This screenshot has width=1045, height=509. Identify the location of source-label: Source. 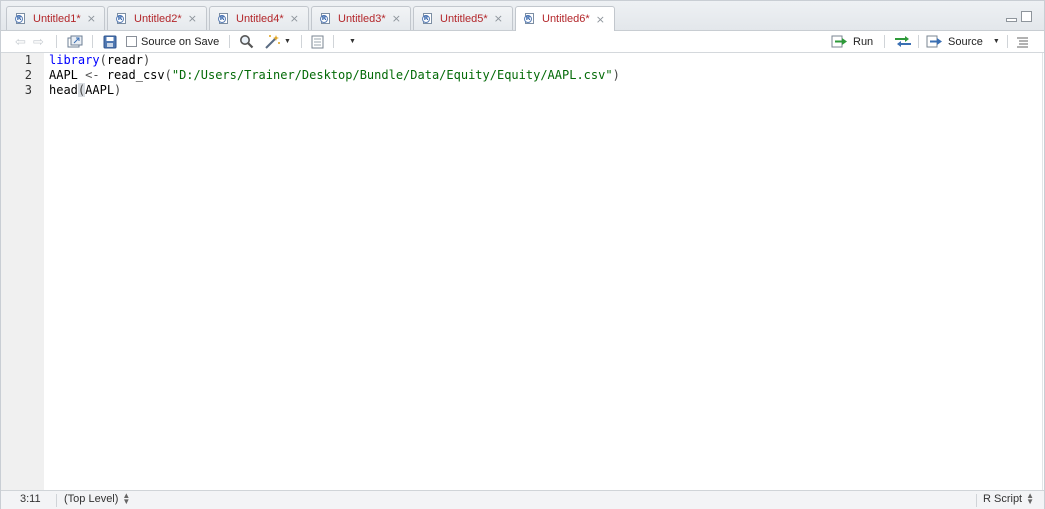
(965, 41).